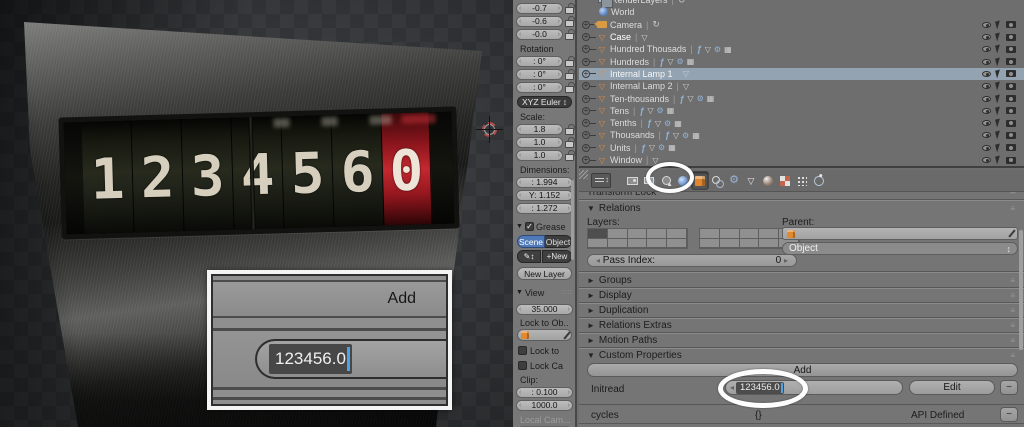  Describe the element at coordinates (544, 335) in the screenshot. I see `object-pointer-field` at that location.